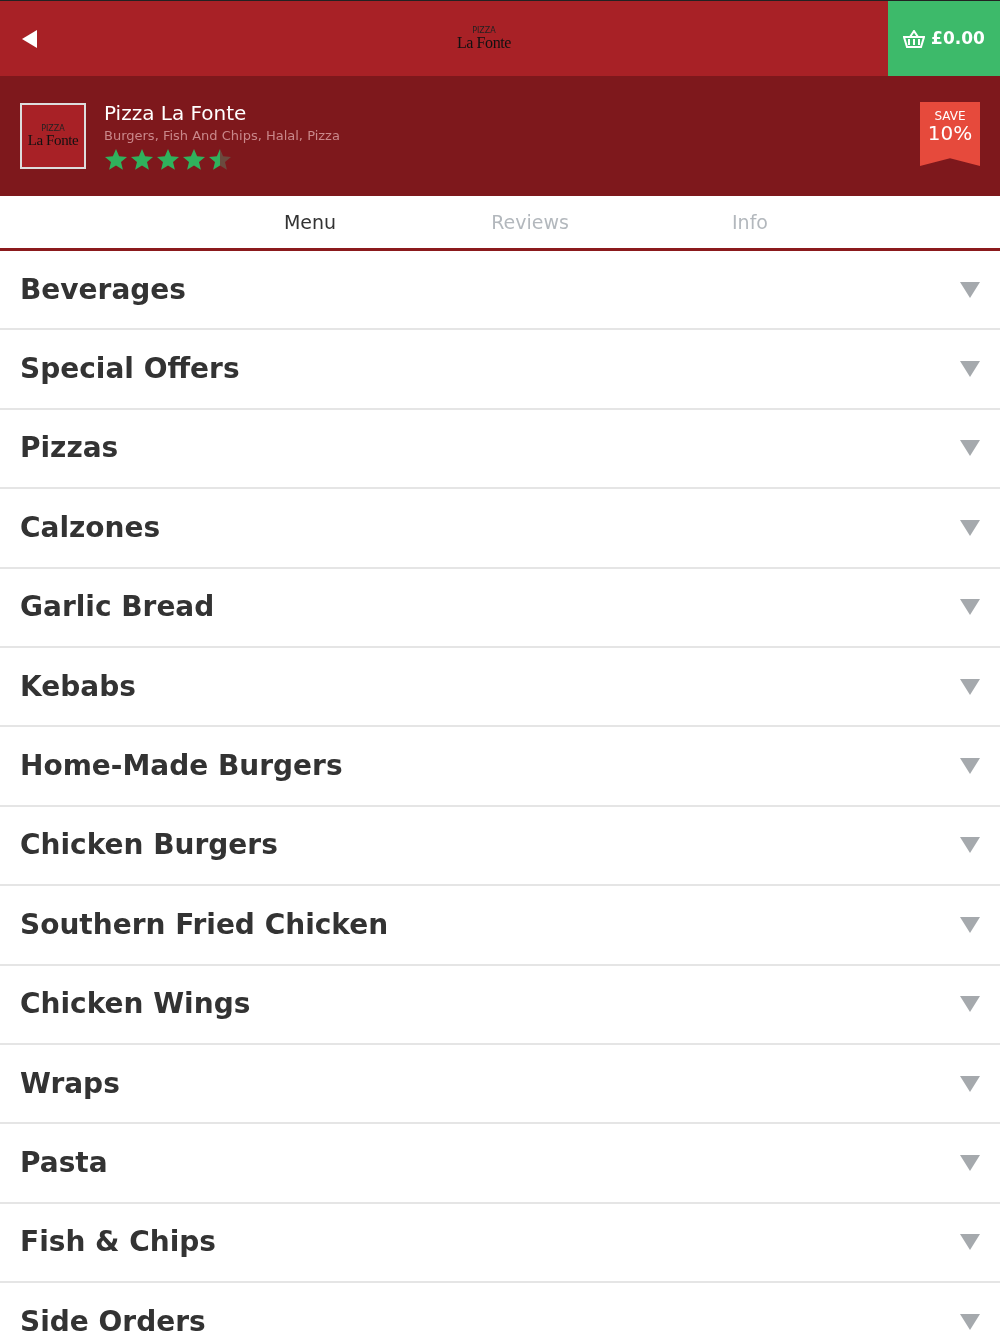 This screenshot has height=1334, width=1000. I want to click on category-title: Chicken Wings, so click(135, 1004).